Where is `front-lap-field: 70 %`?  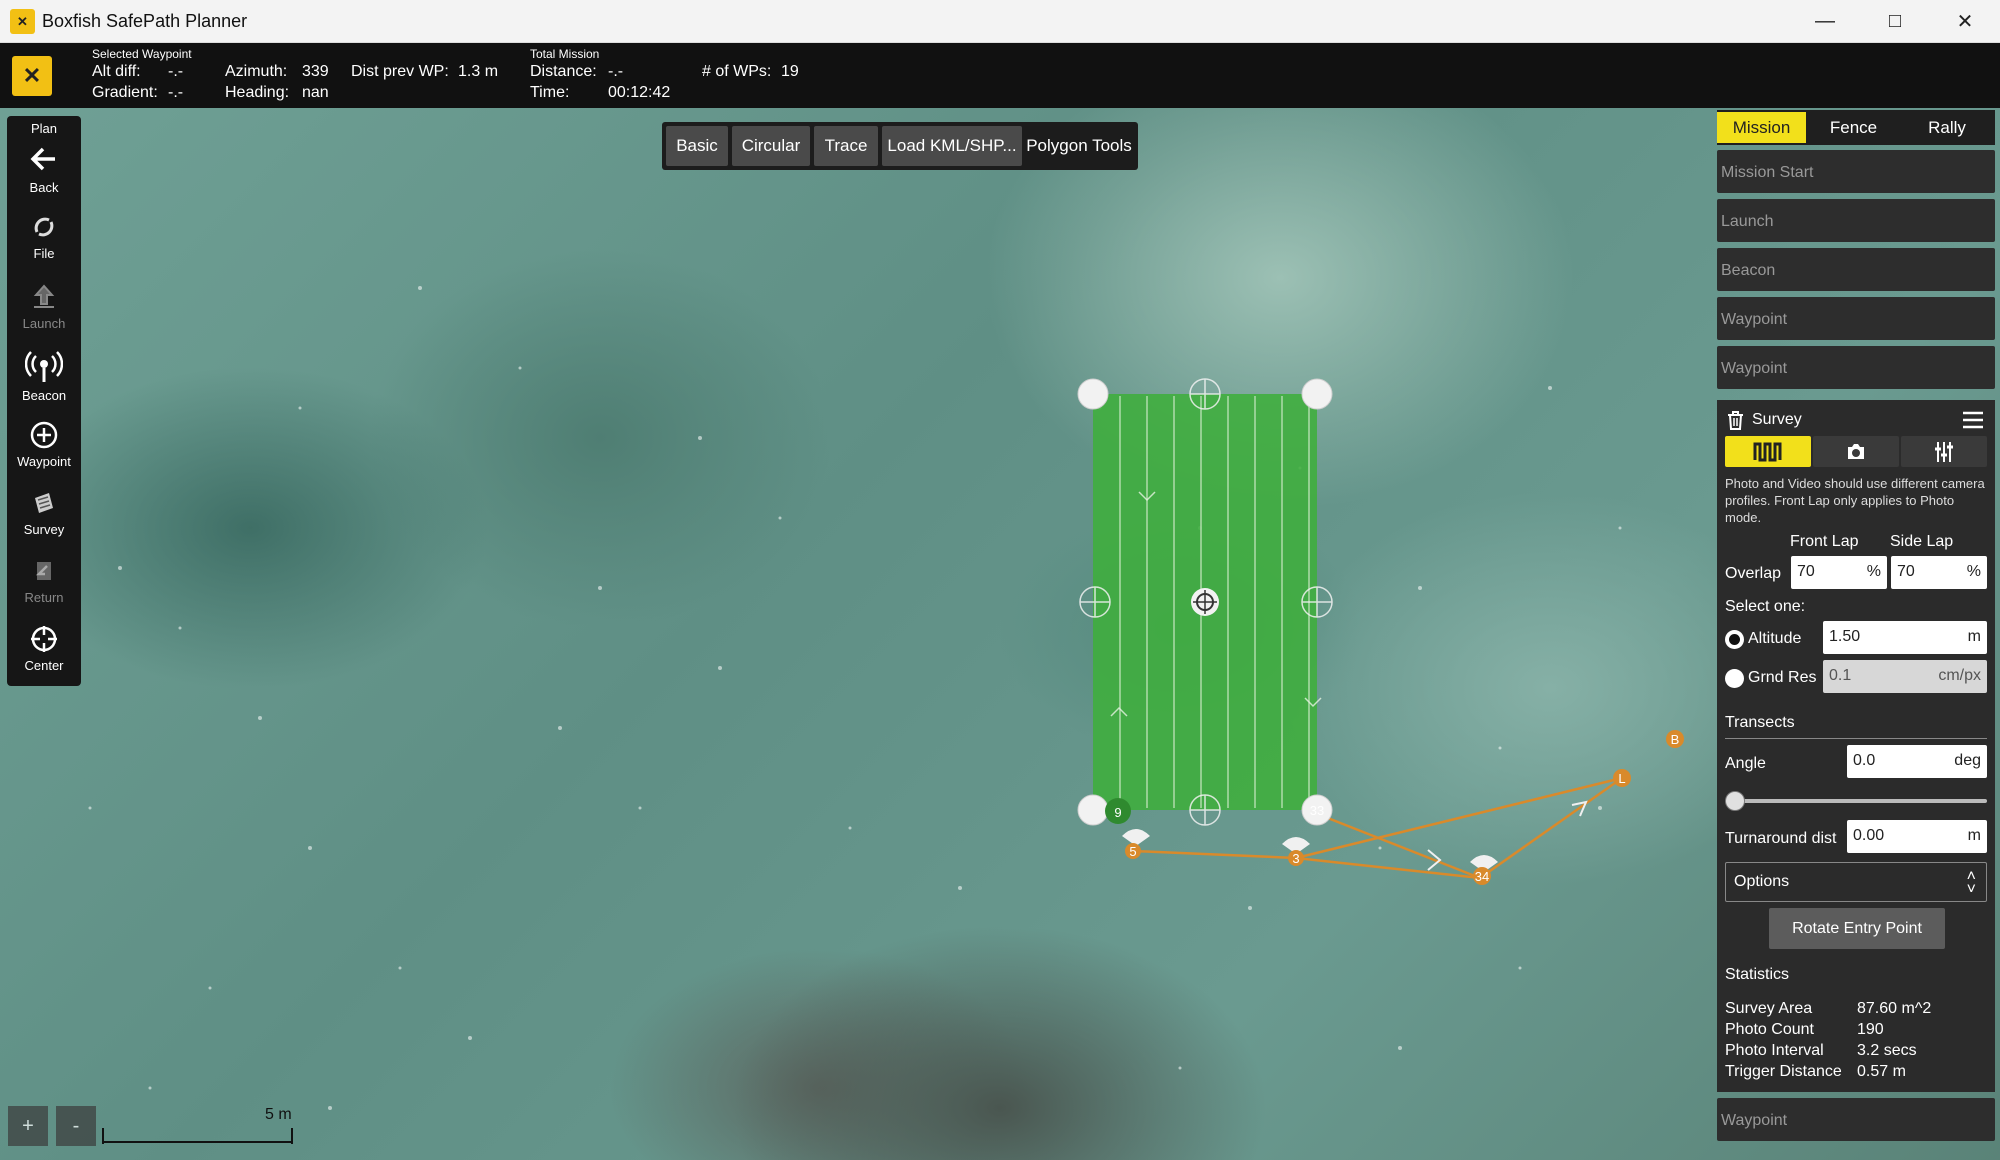
front-lap-field: 70 % is located at coordinates (1839, 572).